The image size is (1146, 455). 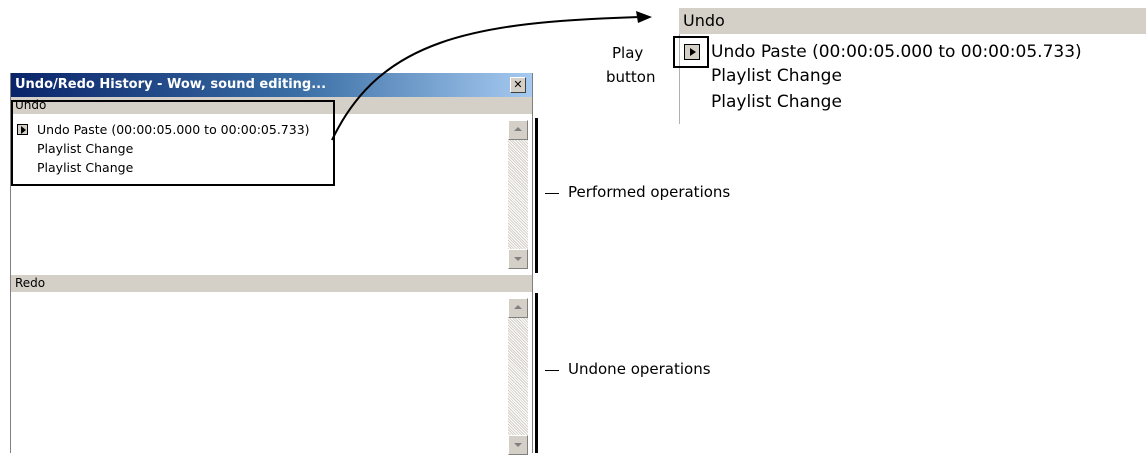 I want to click on play-button-label-line2: button, so click(x=631, y=77).